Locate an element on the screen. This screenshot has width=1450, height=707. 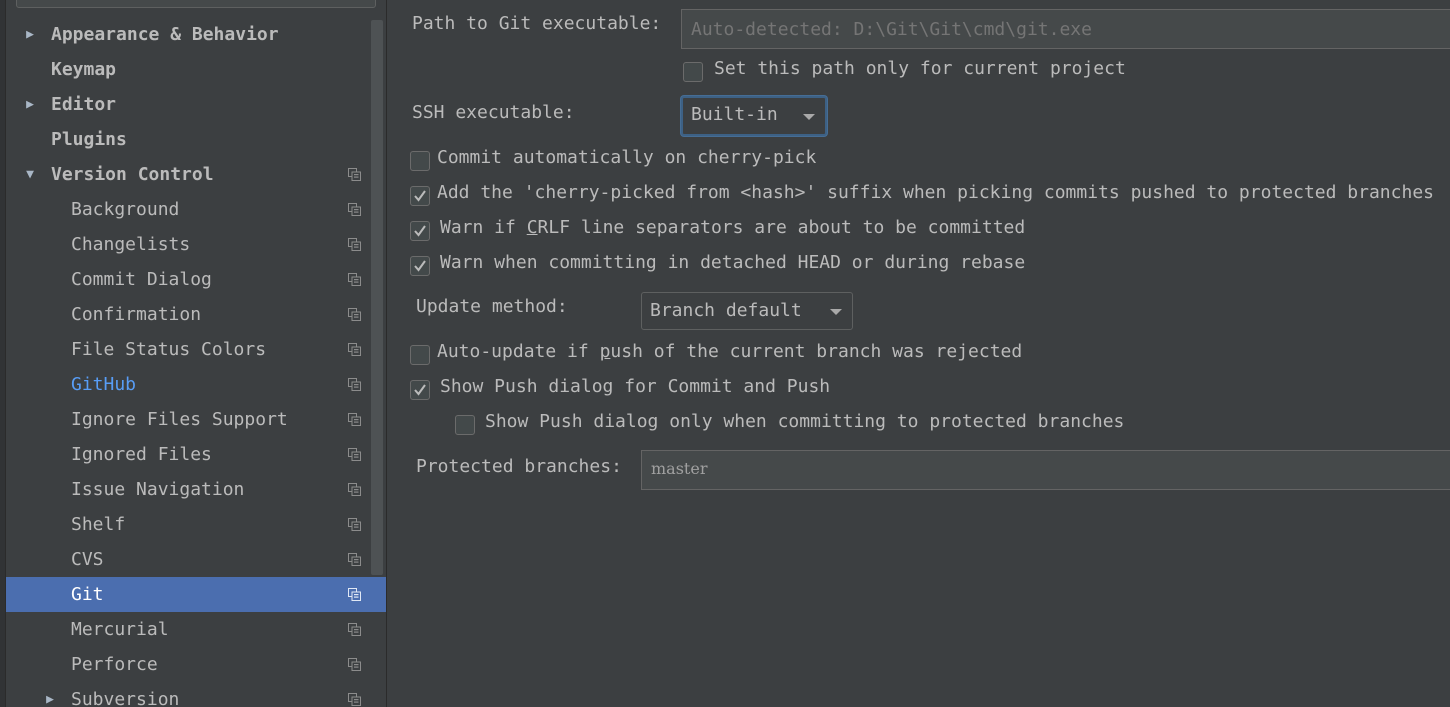
ssh-executable-label: SSH executable: is located at coordinates (493, 112).